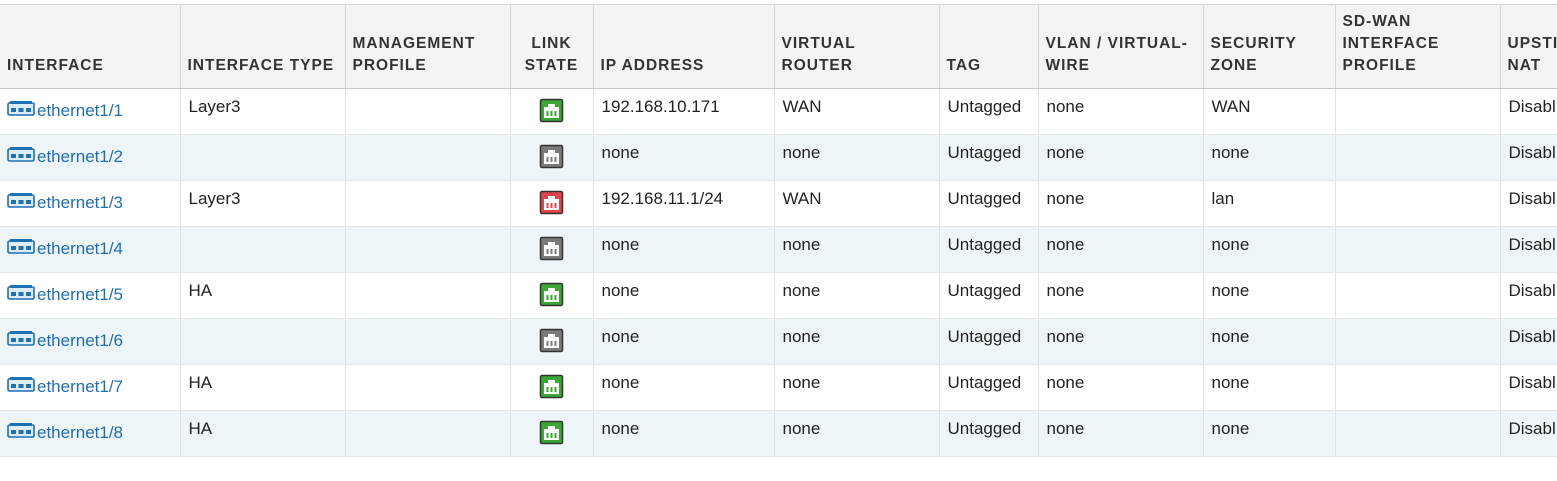 This screenshot has height=481, width=1557. Describe the element at coordinates (65, 387) in the screenshot. I see `interface-link: ethernet1/7` at that location.